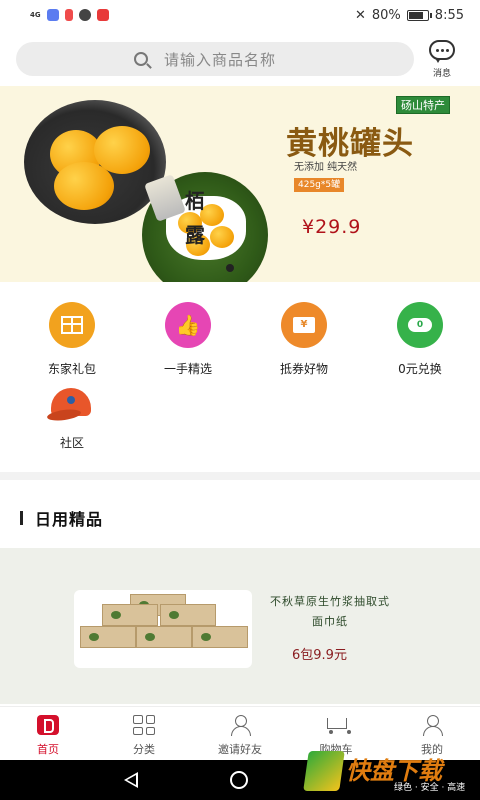  I want to click on battery-fill, so click(415, 15).